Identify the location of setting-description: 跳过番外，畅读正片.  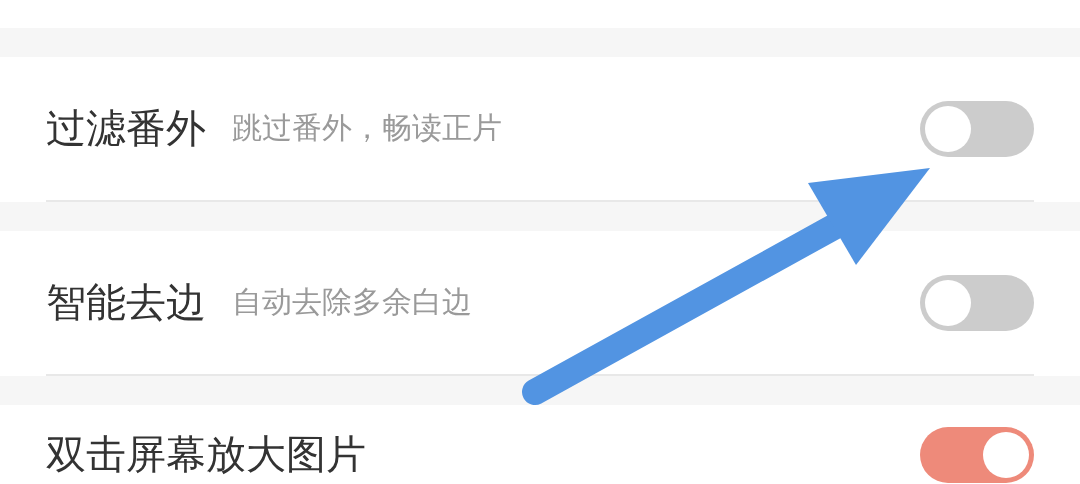
(367, 128).